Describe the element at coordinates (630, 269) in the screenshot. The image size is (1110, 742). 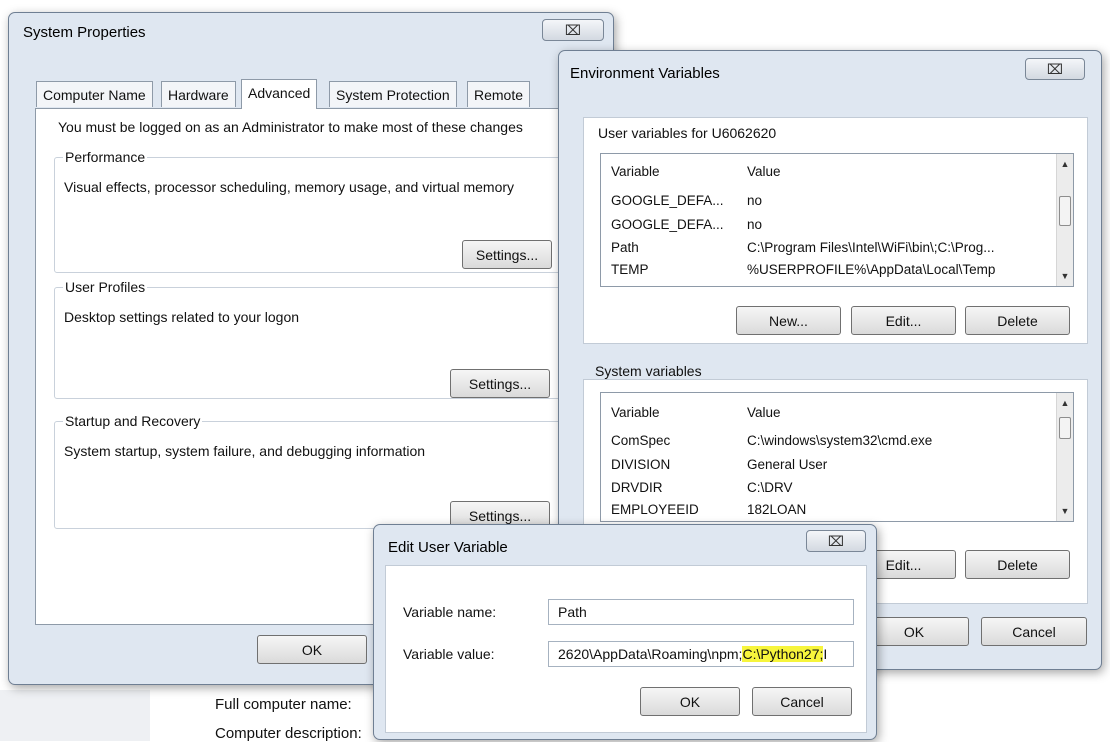
I see `table-row-variable: TEMP` at that location.